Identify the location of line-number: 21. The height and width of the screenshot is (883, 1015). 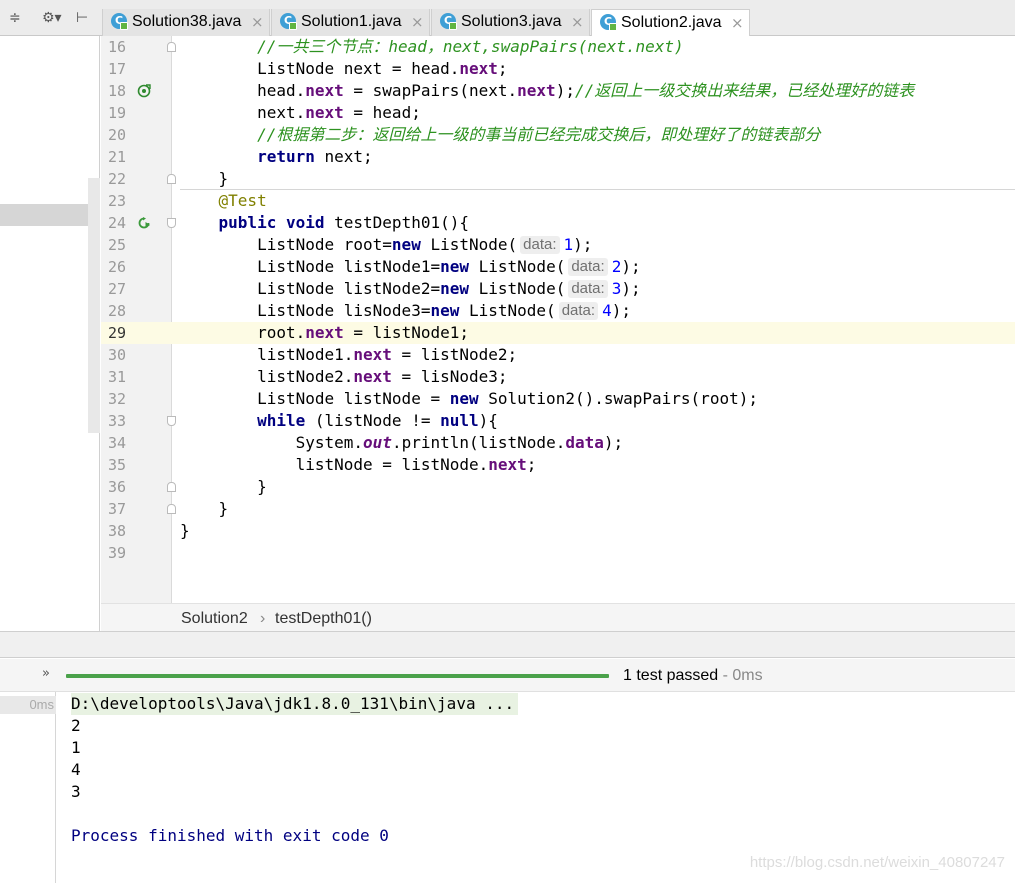
(113, 157).